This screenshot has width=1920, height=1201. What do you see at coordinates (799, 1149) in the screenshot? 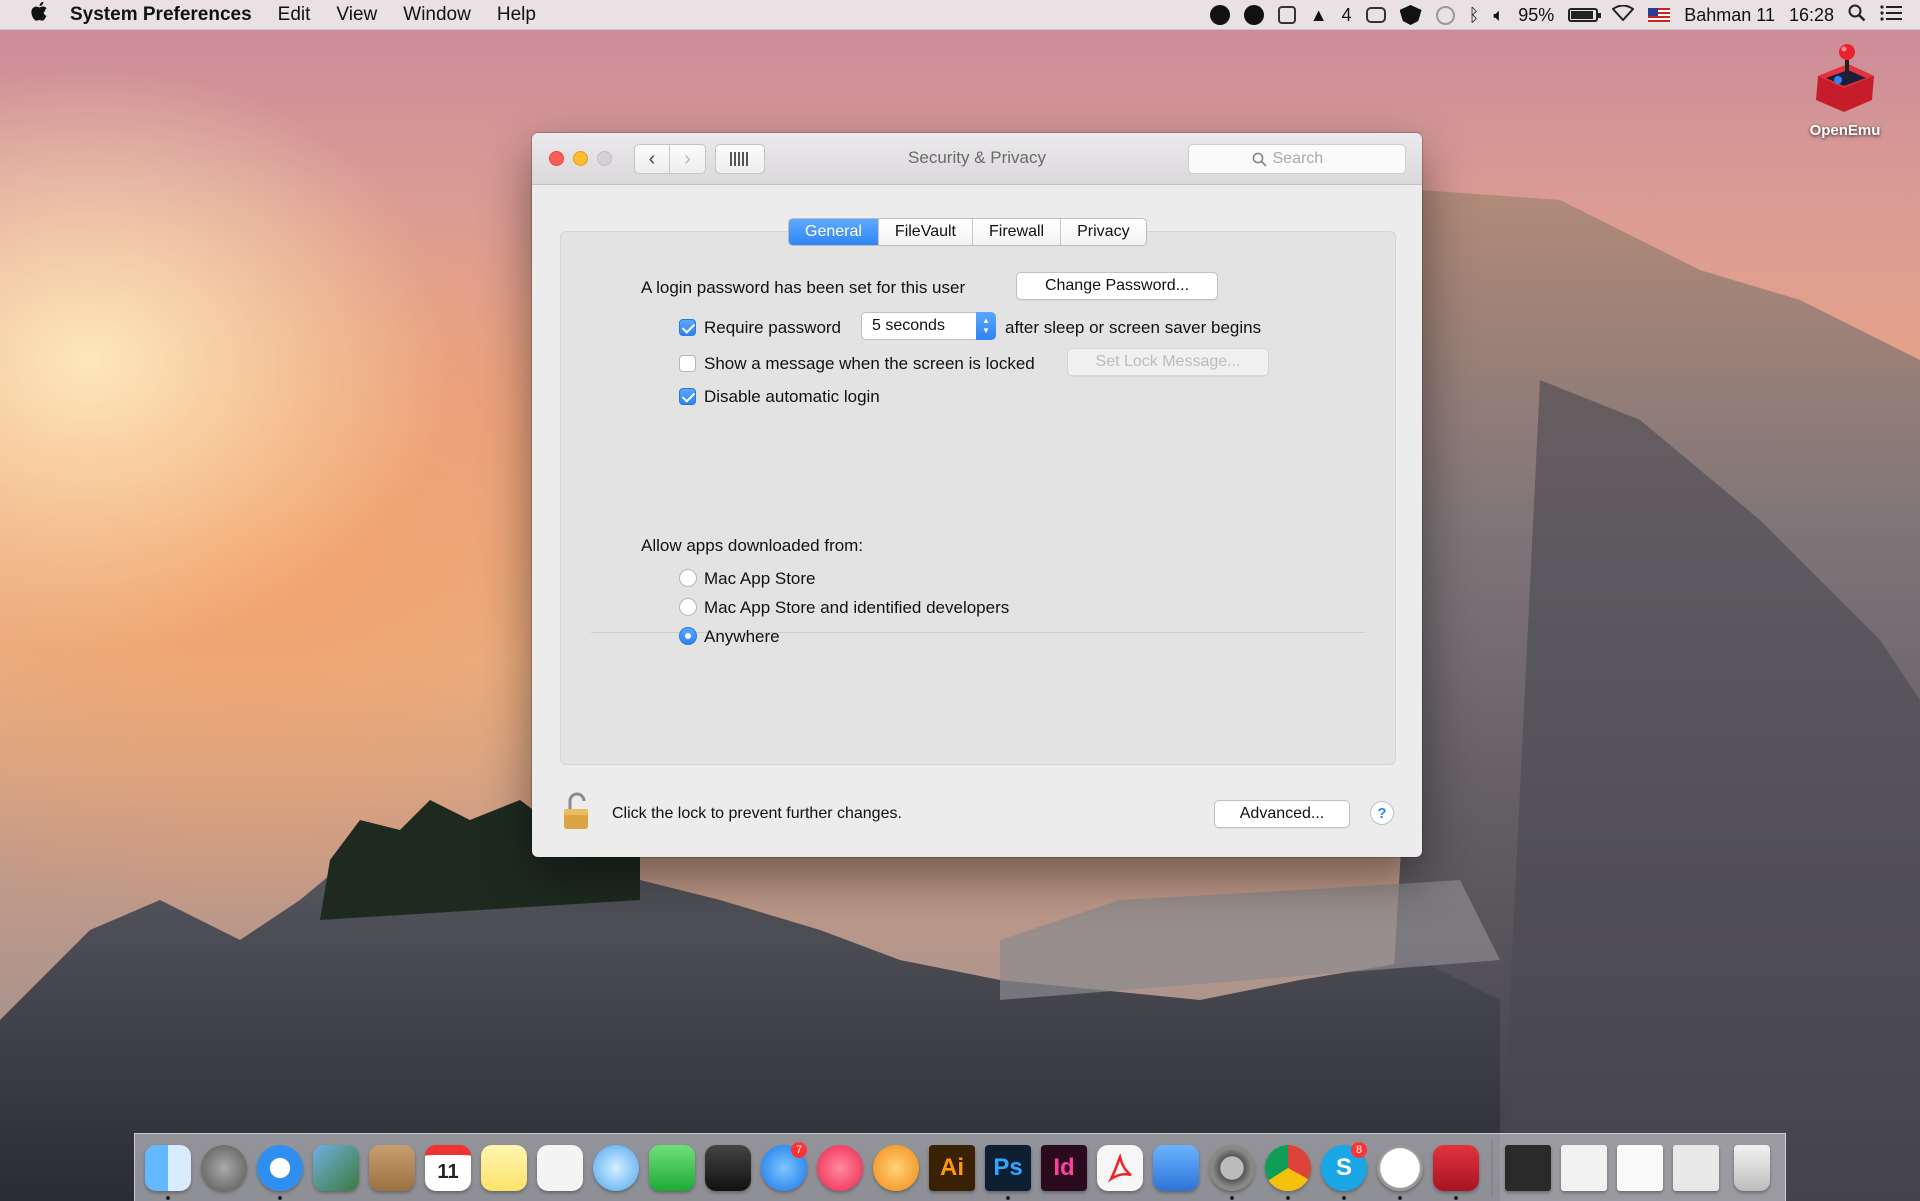
I see `app-store-badge: 7` at bounding box center [799, 1149].